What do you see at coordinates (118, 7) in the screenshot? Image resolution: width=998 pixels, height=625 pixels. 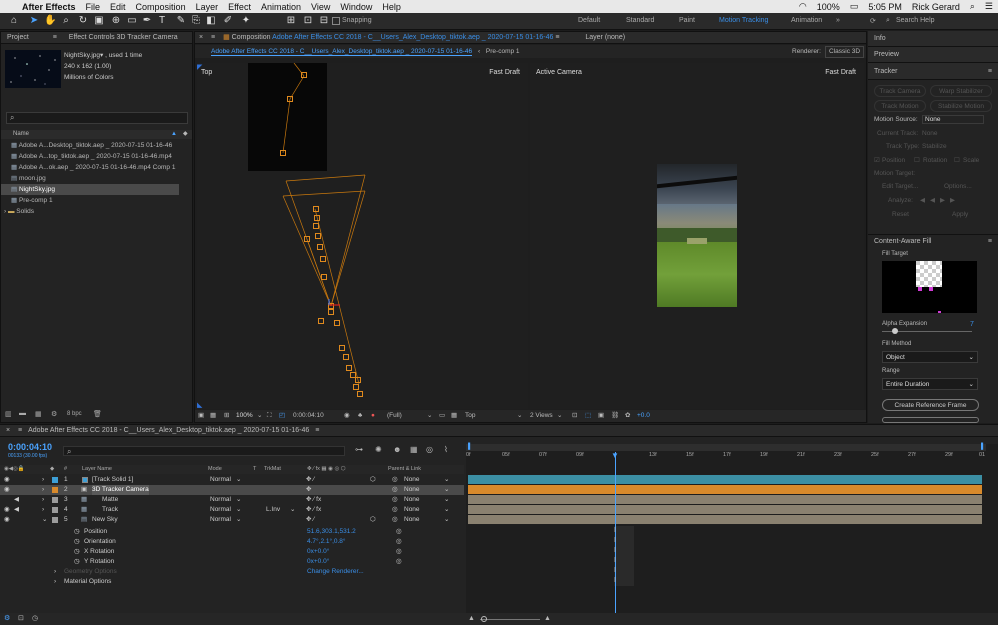 I see `menu-edit: Edit` at bounding box center [118, 7].